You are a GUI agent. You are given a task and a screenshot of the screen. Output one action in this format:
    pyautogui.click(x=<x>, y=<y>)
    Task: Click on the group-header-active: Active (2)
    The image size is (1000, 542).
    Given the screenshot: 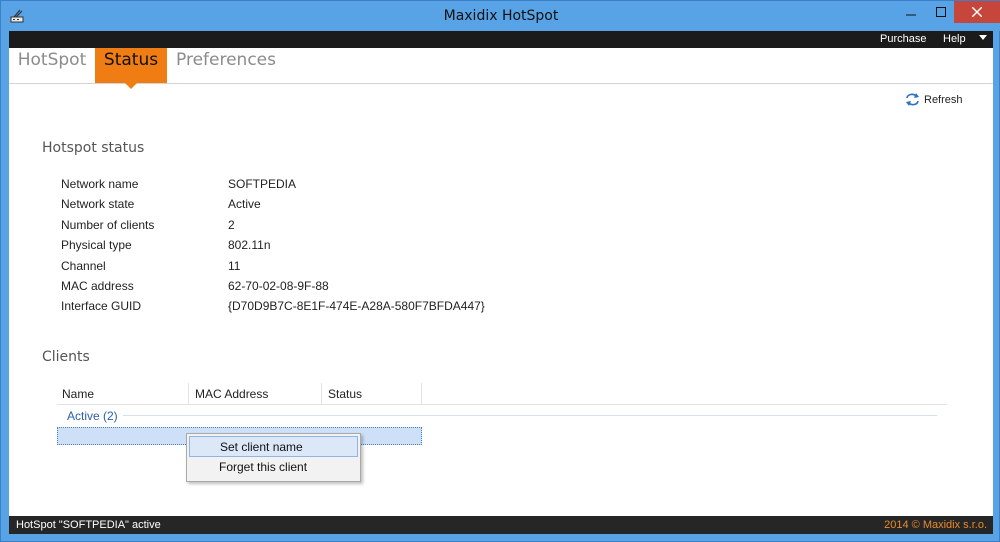 What is the action you would take?
    pyautogui.click(x=92, y=416)
    